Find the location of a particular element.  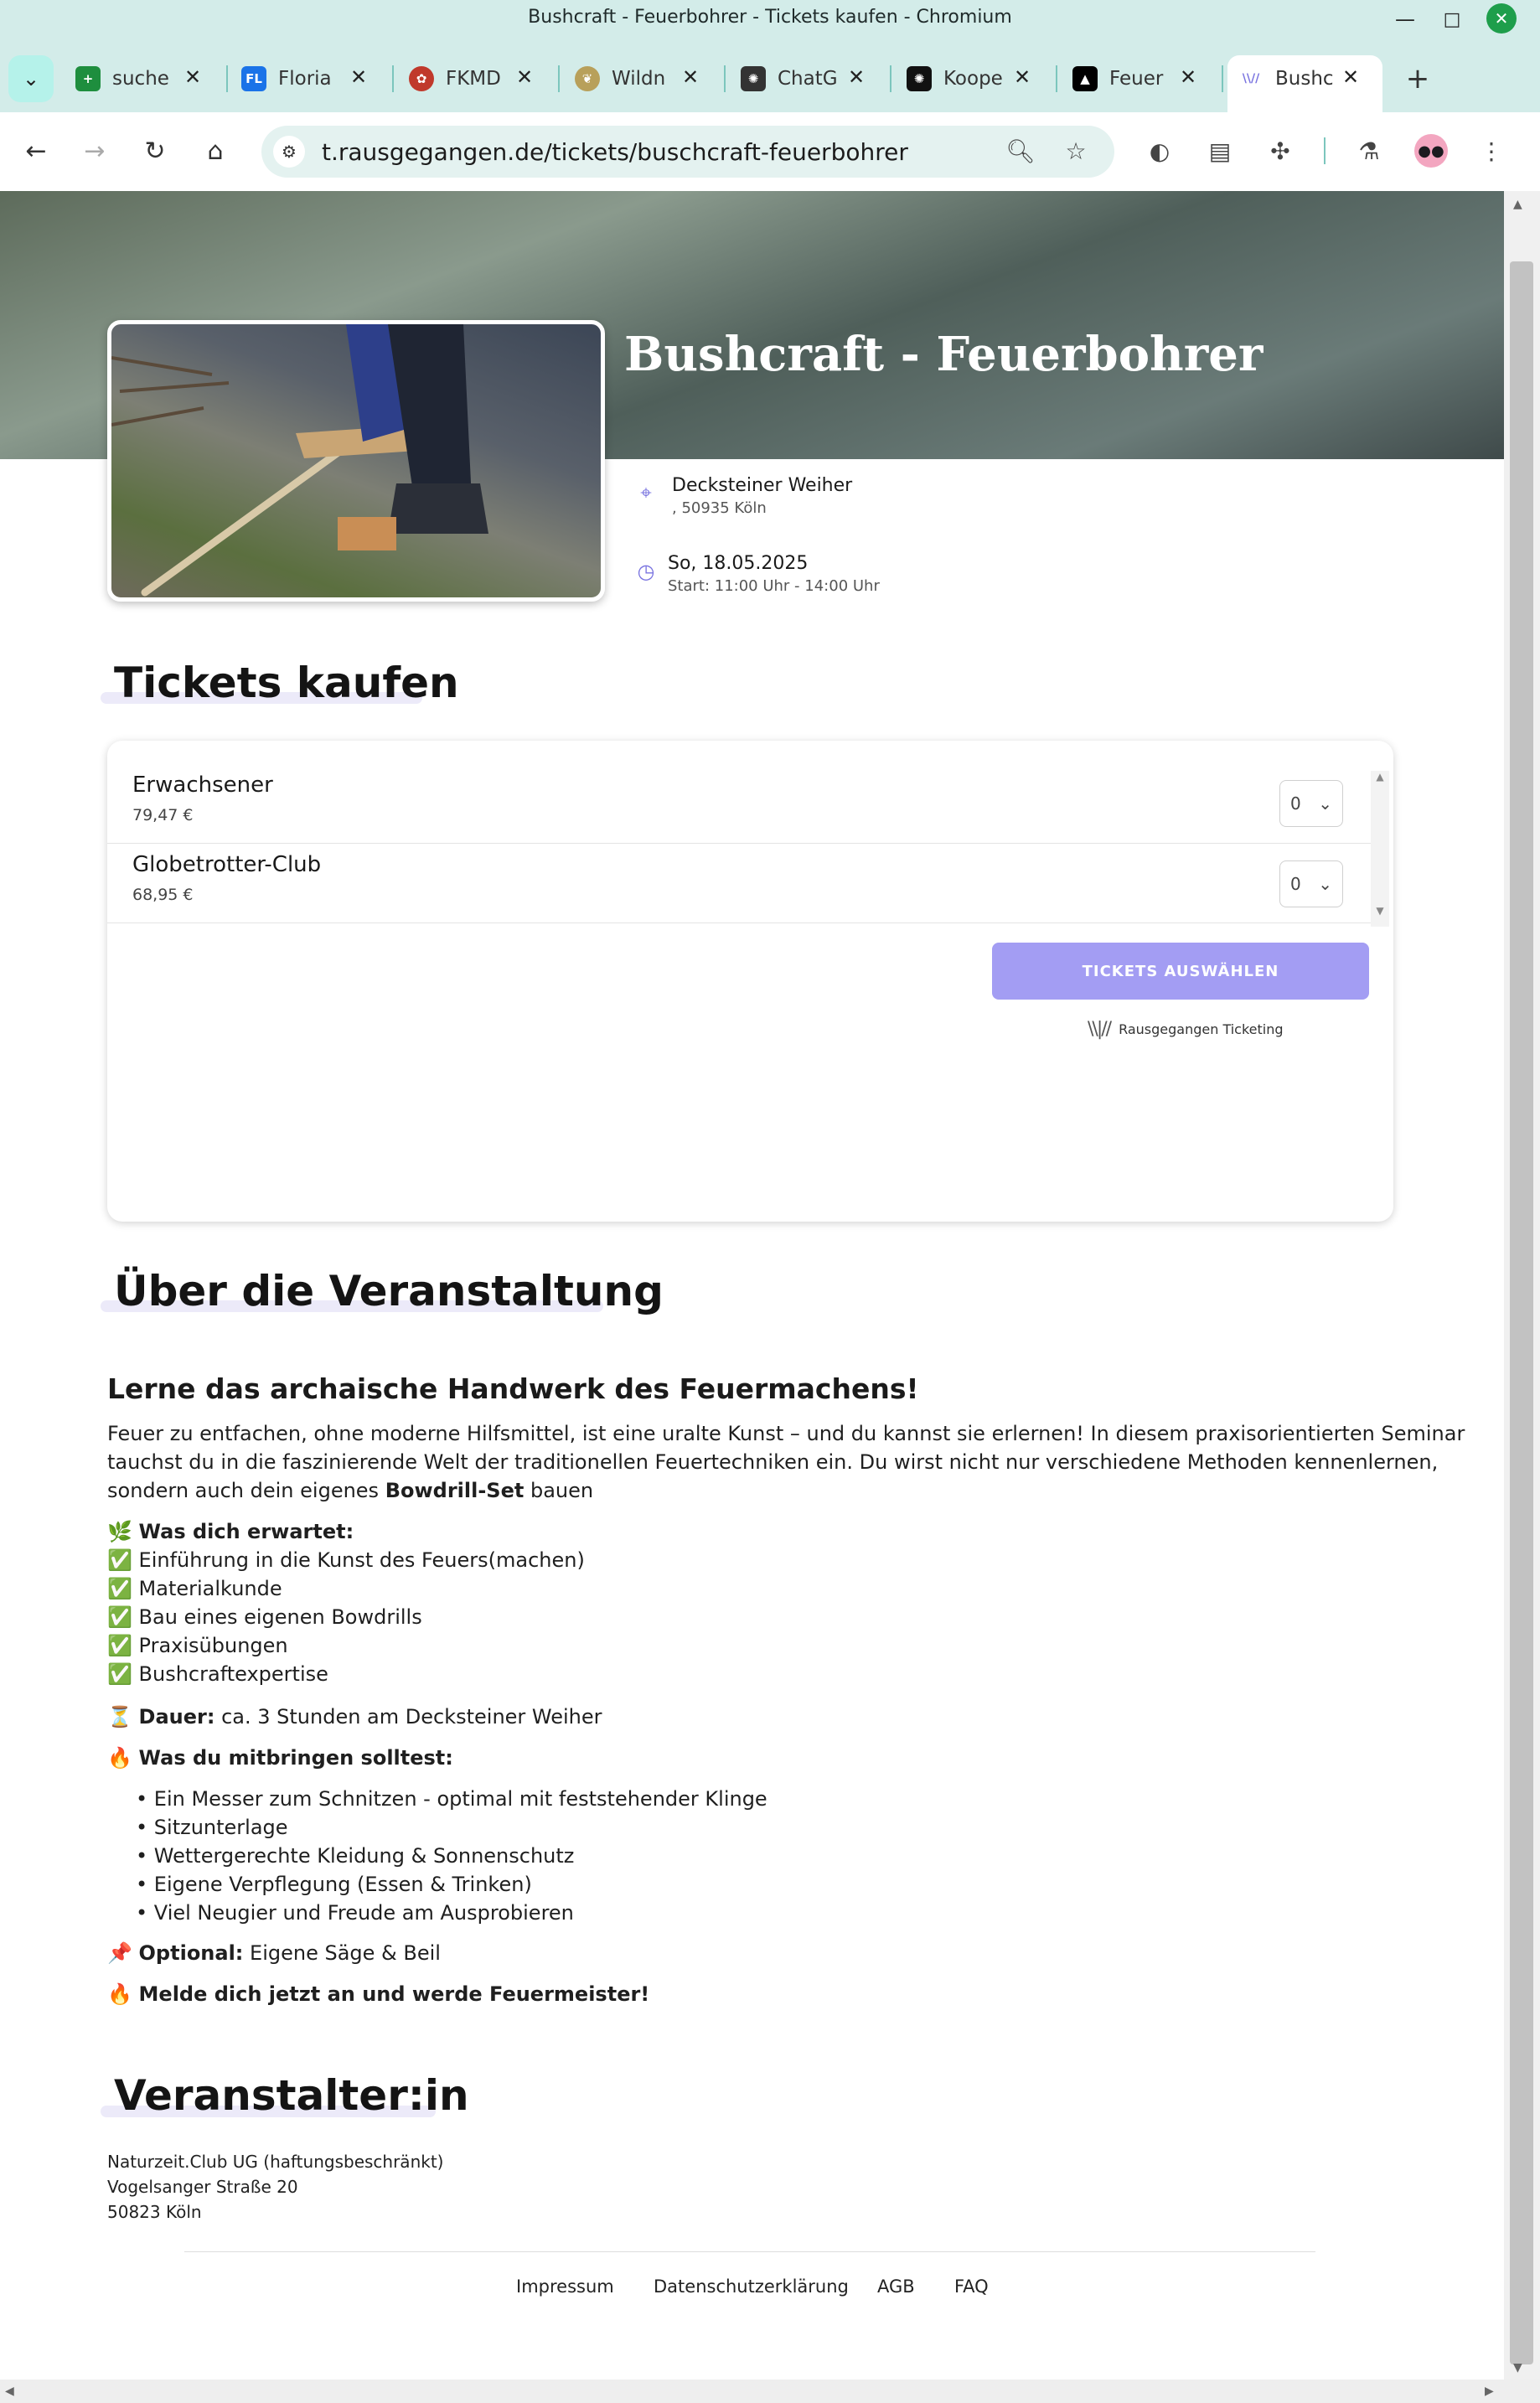

bring-label-line: 🔥 Was du mitbringen solltest: is located at coordinates (280, 1758).